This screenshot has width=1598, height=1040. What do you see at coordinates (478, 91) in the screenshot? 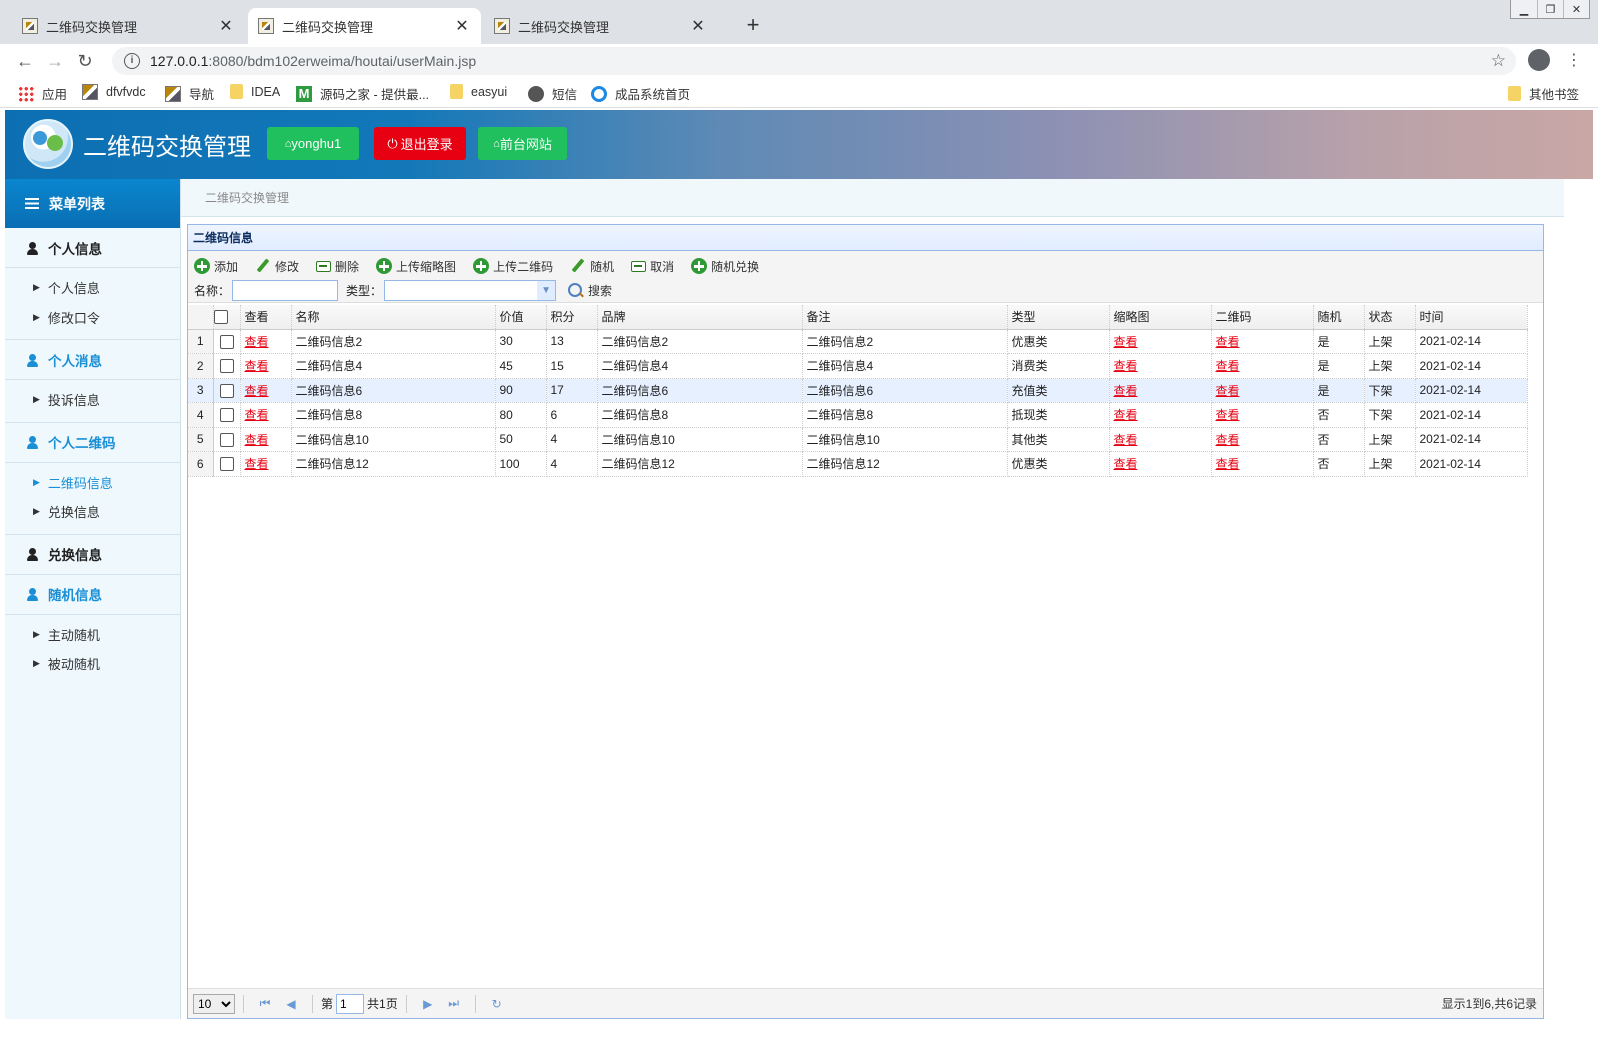
I see `bookmark-item: easyui` at bounding box center [478, 91].